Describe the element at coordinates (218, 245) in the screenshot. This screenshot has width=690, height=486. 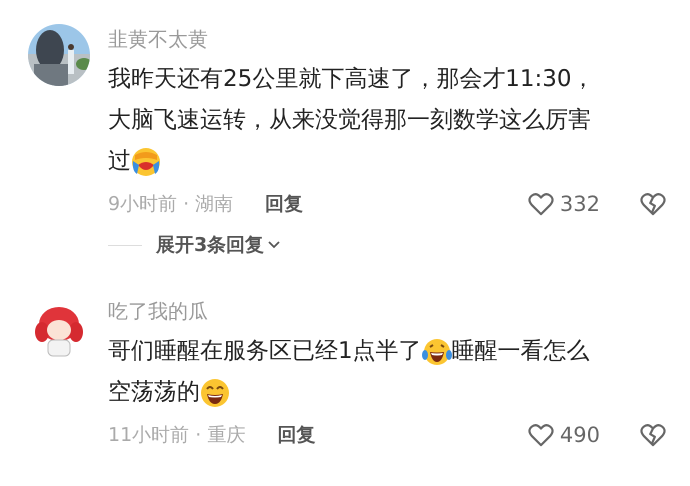
I see `expand-replies-button: 展开3条回复` at that location.